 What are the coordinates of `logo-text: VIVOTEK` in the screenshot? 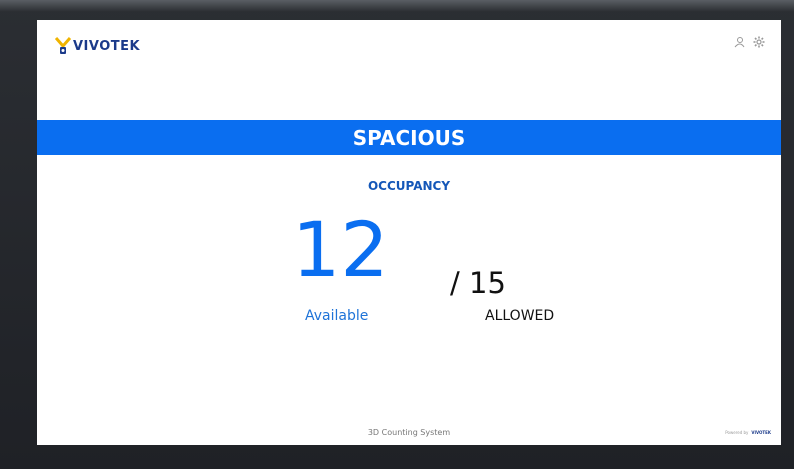 It's located at (107, 46).